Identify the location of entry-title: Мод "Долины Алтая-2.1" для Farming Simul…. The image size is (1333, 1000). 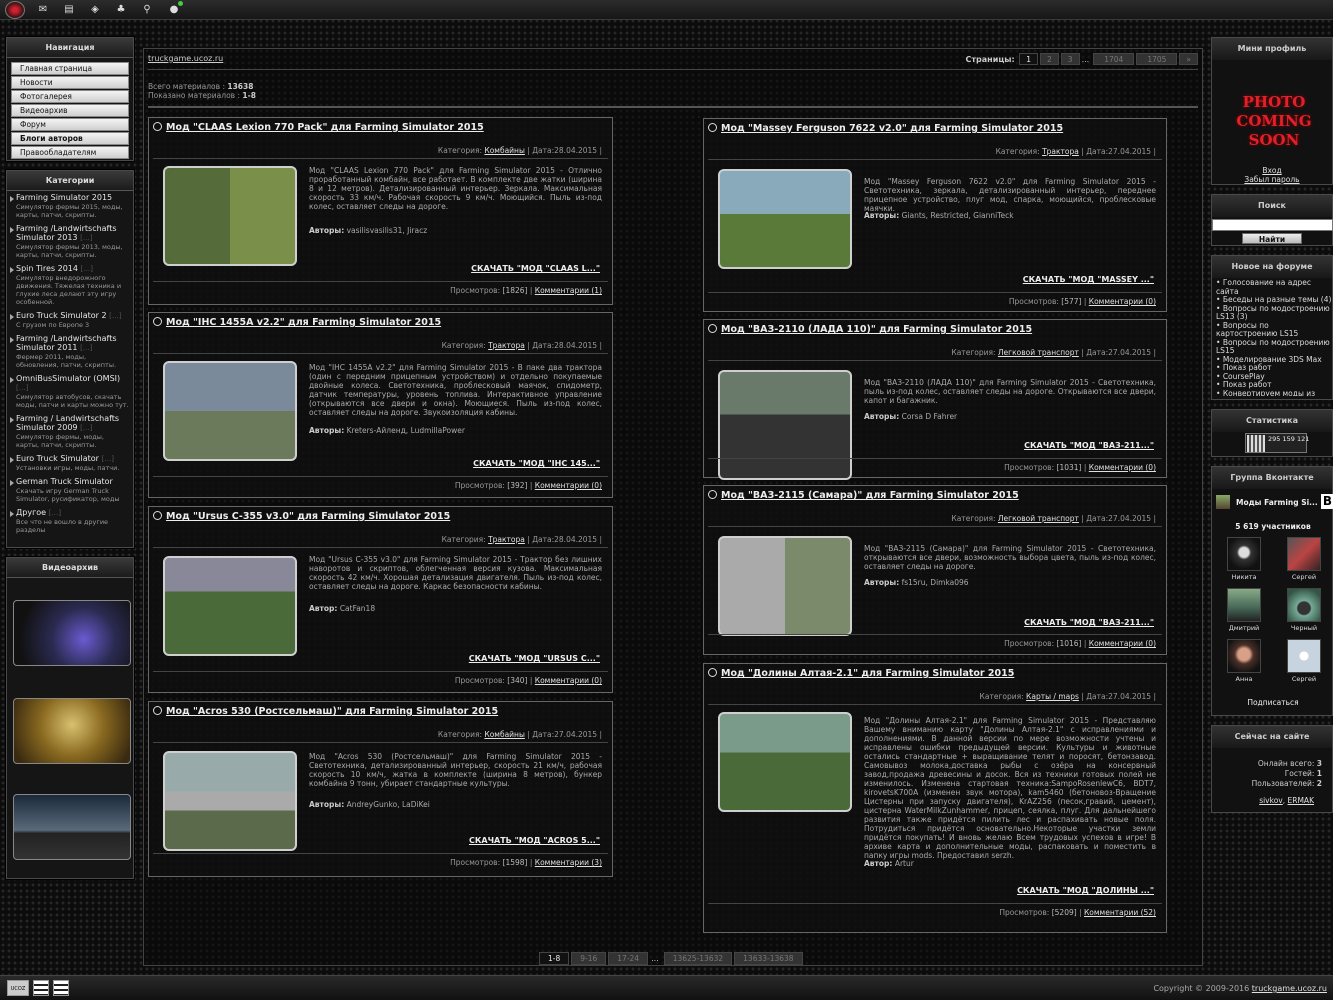
(861, 673).